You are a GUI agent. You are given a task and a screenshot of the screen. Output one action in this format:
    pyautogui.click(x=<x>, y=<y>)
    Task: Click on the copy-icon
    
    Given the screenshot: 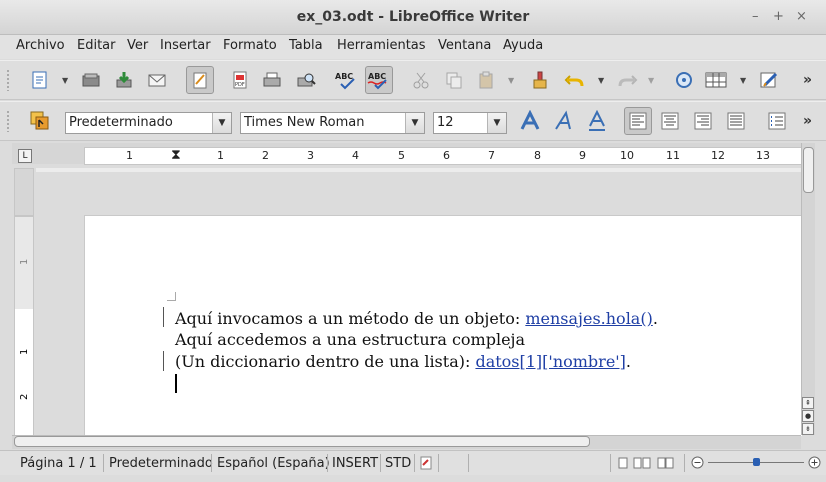 What is the action you would take?
    pyautogui.click(x=454, y=80)
    